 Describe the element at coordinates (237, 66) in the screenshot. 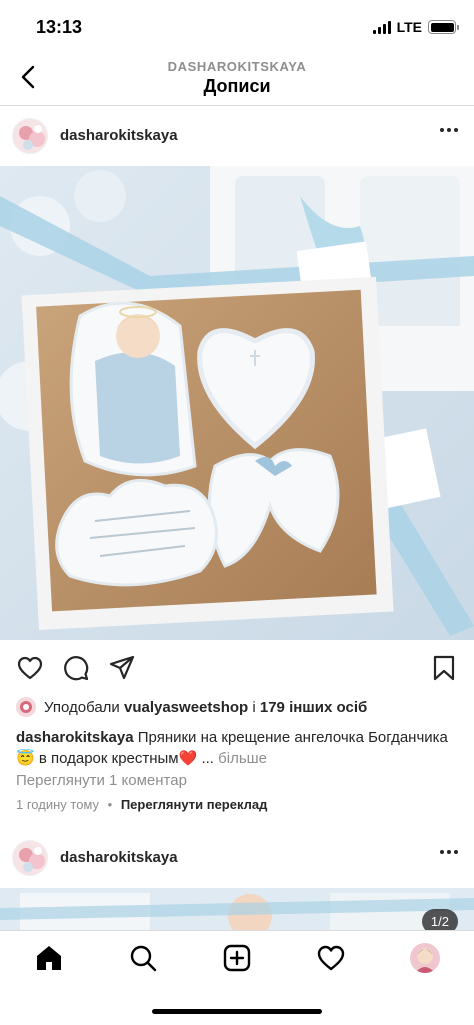

I see `header-account: DASHAROKITSKAYA` at that location.